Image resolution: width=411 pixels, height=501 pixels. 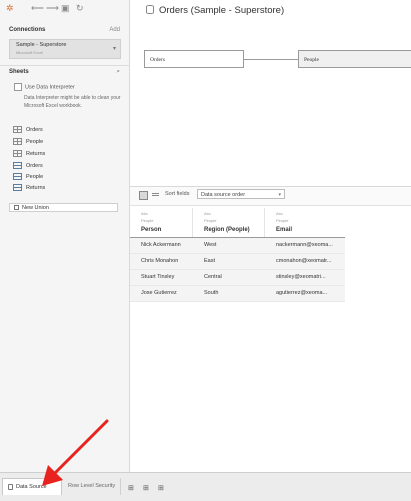 What do you see at coordinates (213, 277) in the screenshot?
I see `cell-region: Central` at bounding box center [213, 277].